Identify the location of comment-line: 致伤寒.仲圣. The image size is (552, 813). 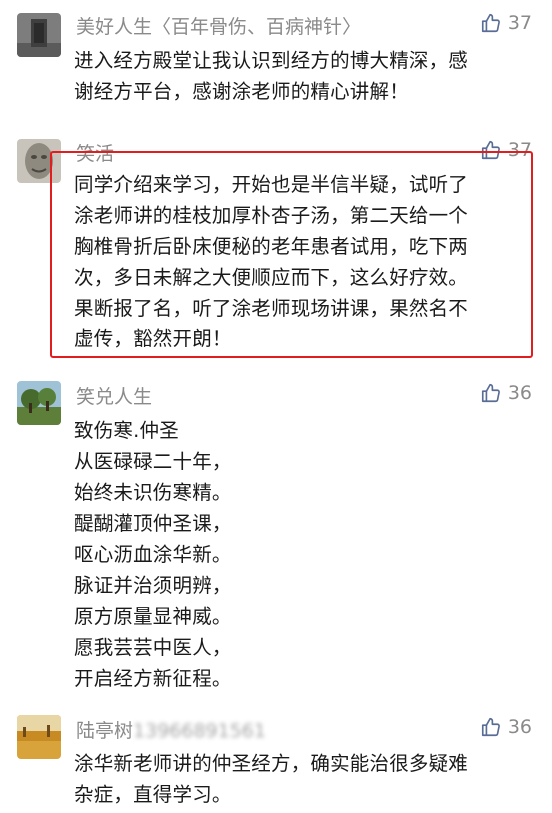
(126, 430).